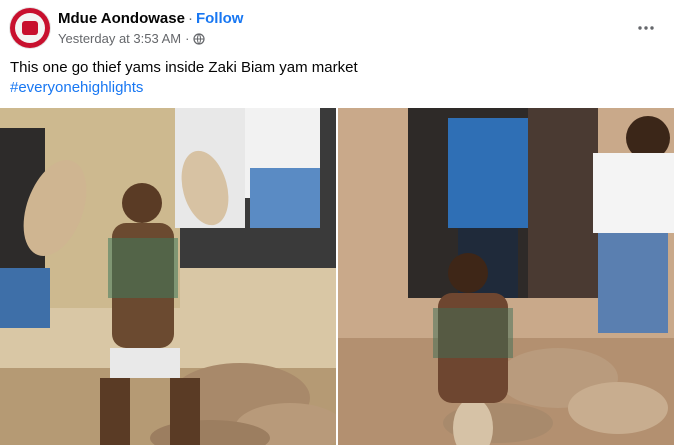  Describe the element at coordinates (30, 28) in the screenshot. I see `author-avatar` at that location.